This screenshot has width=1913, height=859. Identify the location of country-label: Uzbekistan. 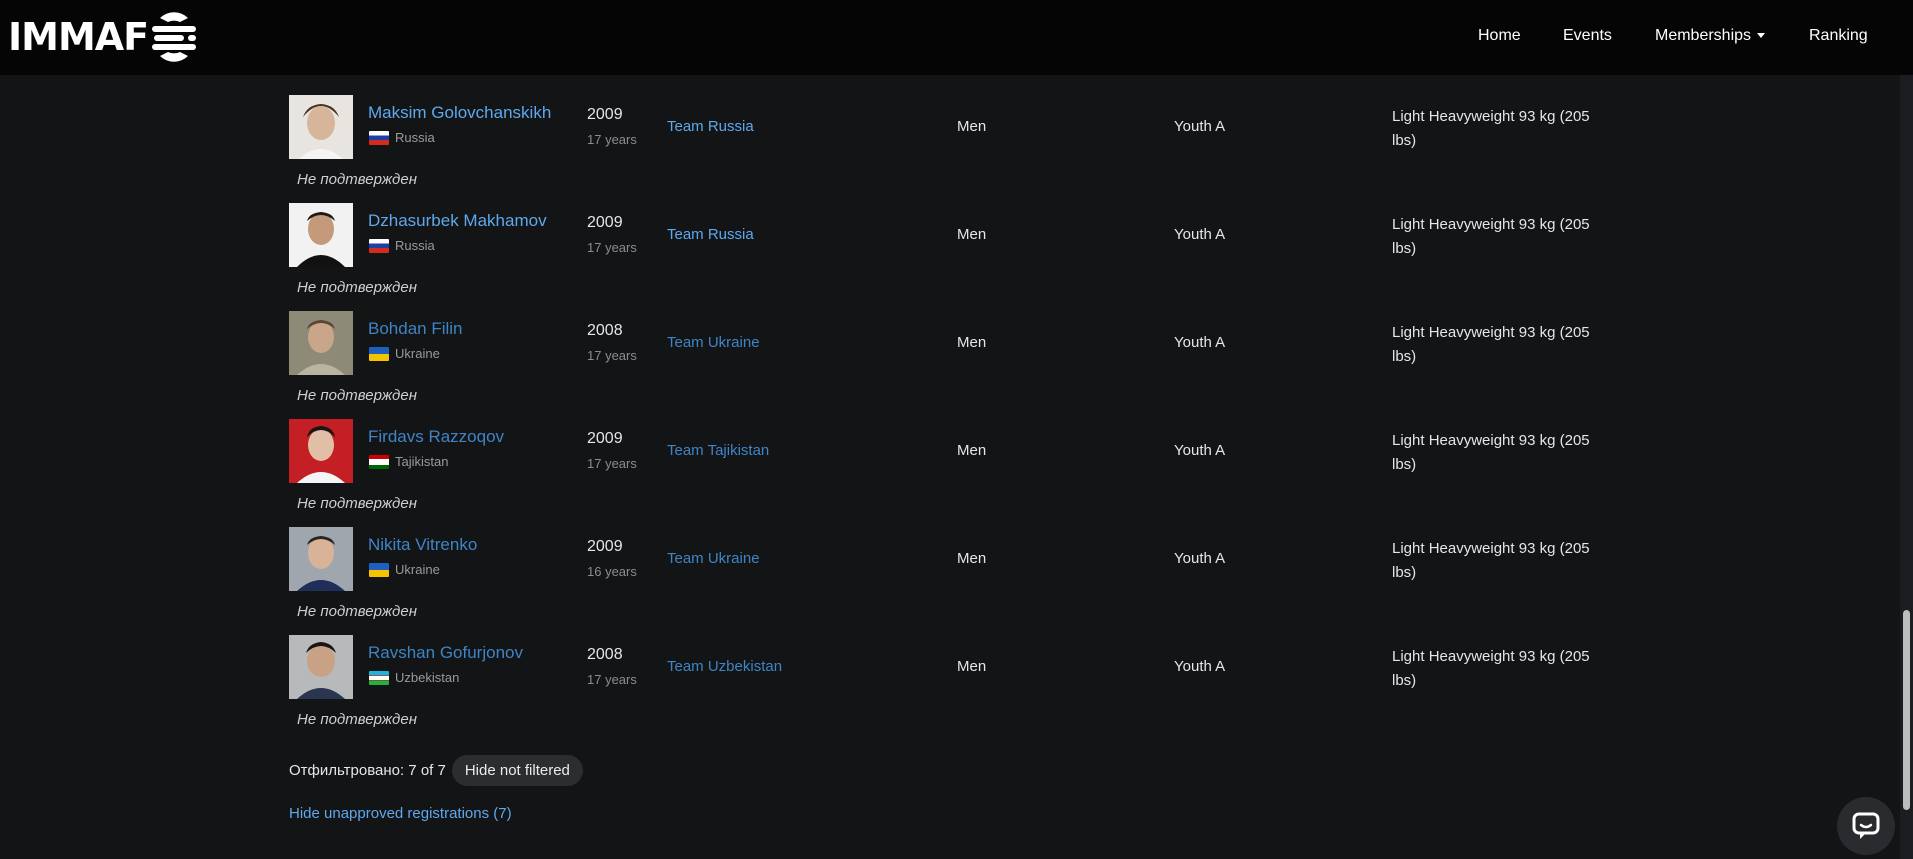
(427, 677).